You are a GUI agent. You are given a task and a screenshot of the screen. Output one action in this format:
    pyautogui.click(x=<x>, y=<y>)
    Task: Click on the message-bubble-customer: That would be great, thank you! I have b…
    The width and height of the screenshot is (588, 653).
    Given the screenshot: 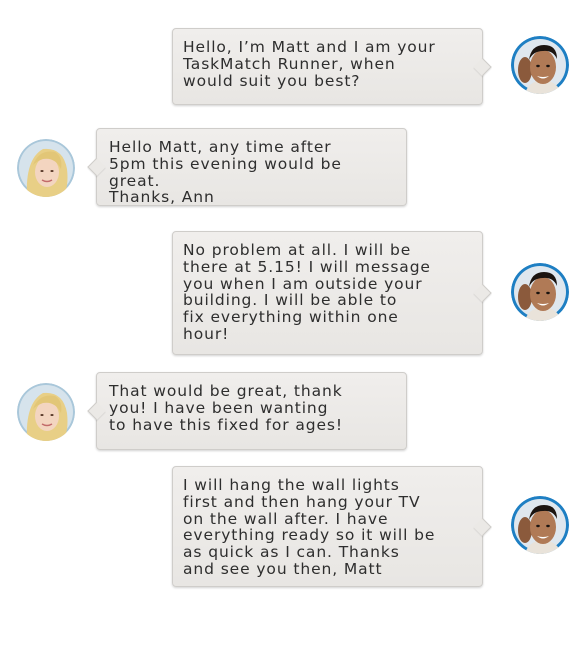 What is the action you would take?
    pyautogui.click(x=251, y=411)
    